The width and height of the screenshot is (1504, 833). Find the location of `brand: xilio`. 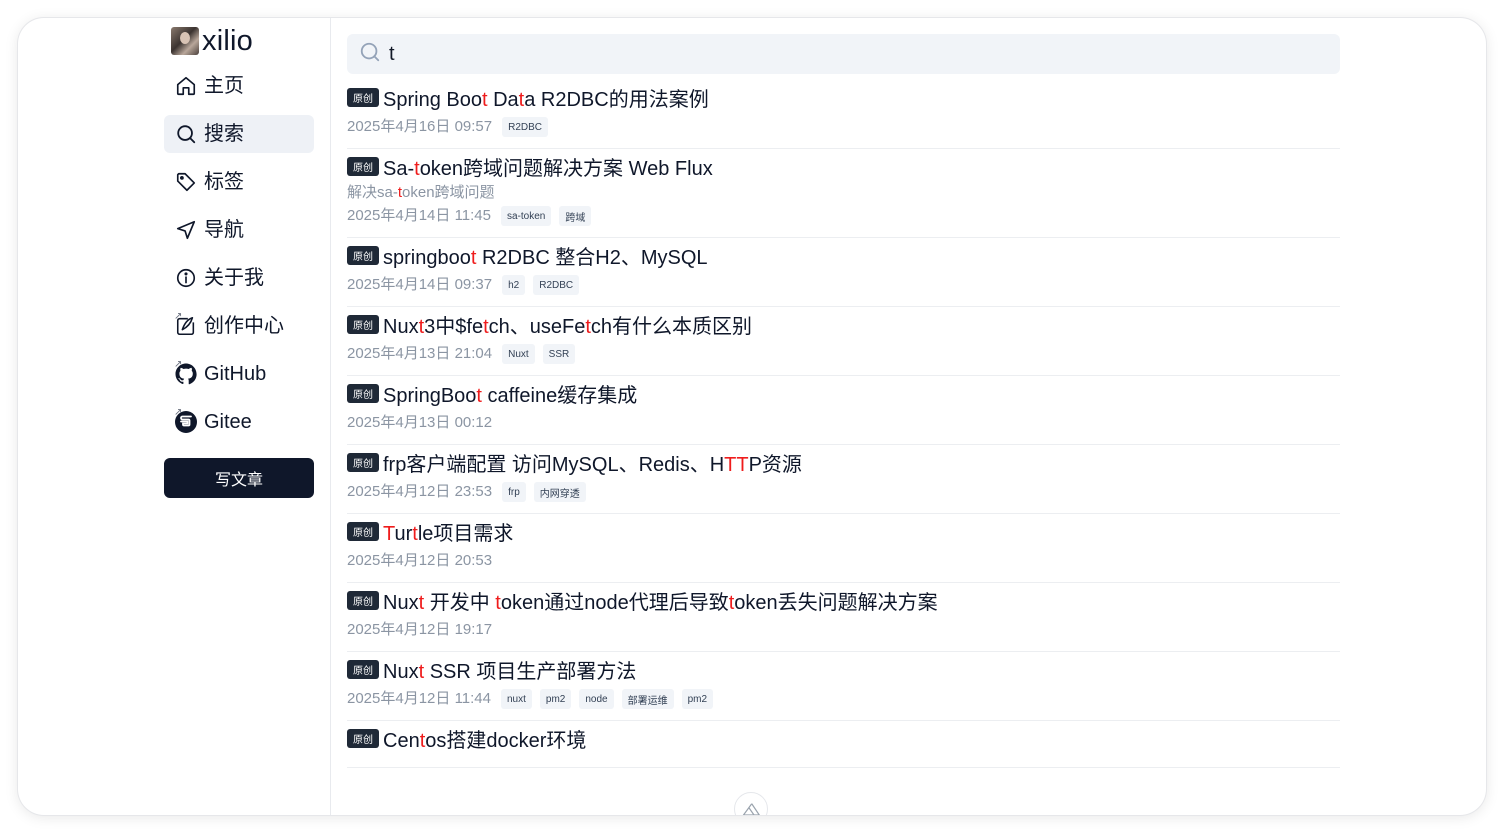

brand: xilio is located at coordinates (212, 41).